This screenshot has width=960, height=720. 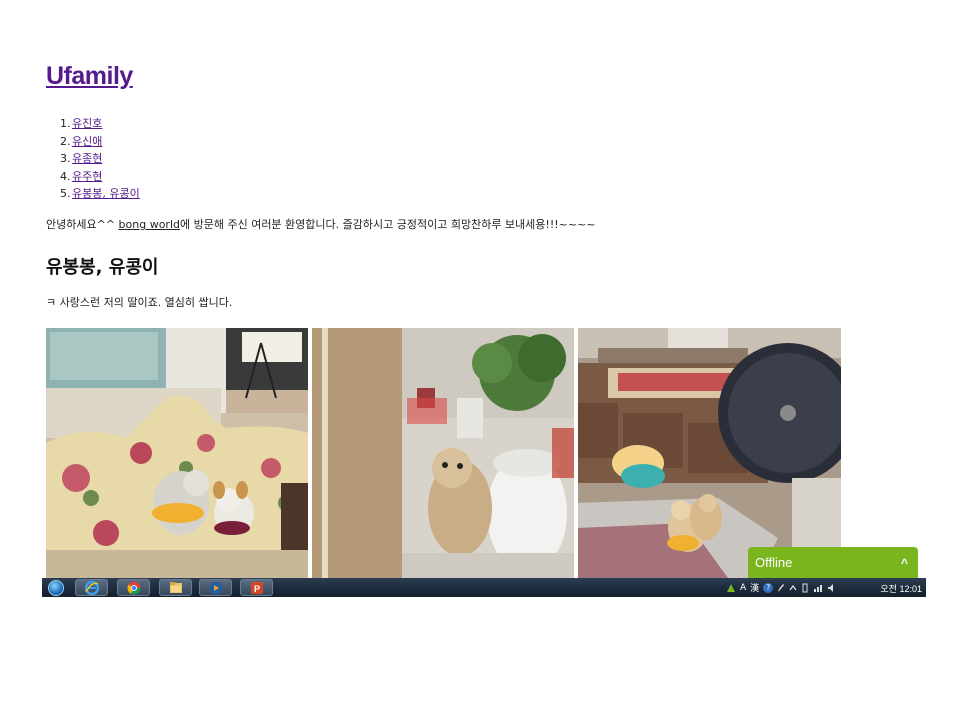 I want to click on system-tray: A 漢 ?, so click(x=781, y=587).